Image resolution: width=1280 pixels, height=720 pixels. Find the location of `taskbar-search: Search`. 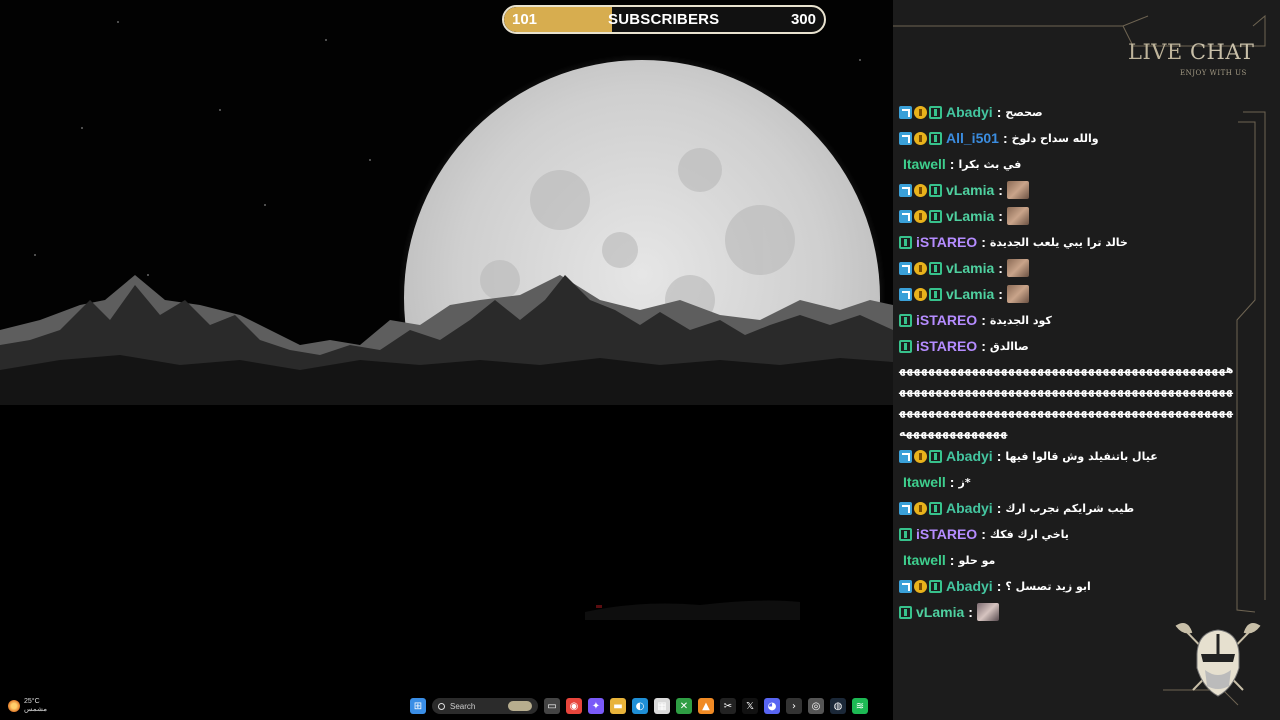

taskbar-search: Search is located at coordinates (485, 706).